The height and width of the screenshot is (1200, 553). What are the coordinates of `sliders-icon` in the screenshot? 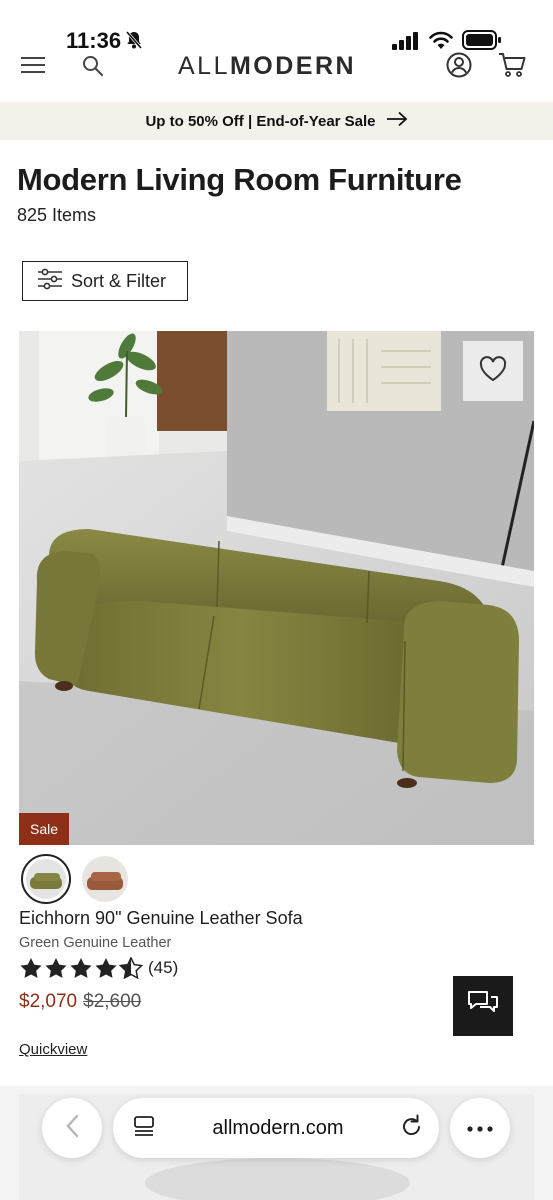 It's located at (50, 281).